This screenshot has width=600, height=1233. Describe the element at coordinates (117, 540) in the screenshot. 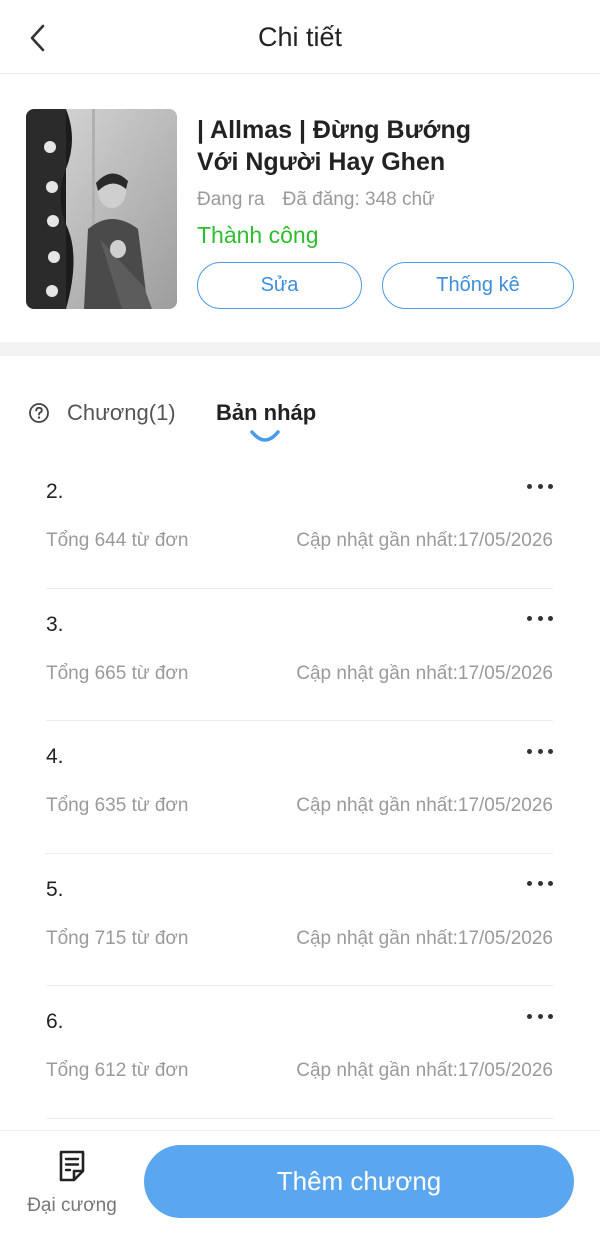

I see `draft-word-count: Tổng 644 từ đơn` at that location.